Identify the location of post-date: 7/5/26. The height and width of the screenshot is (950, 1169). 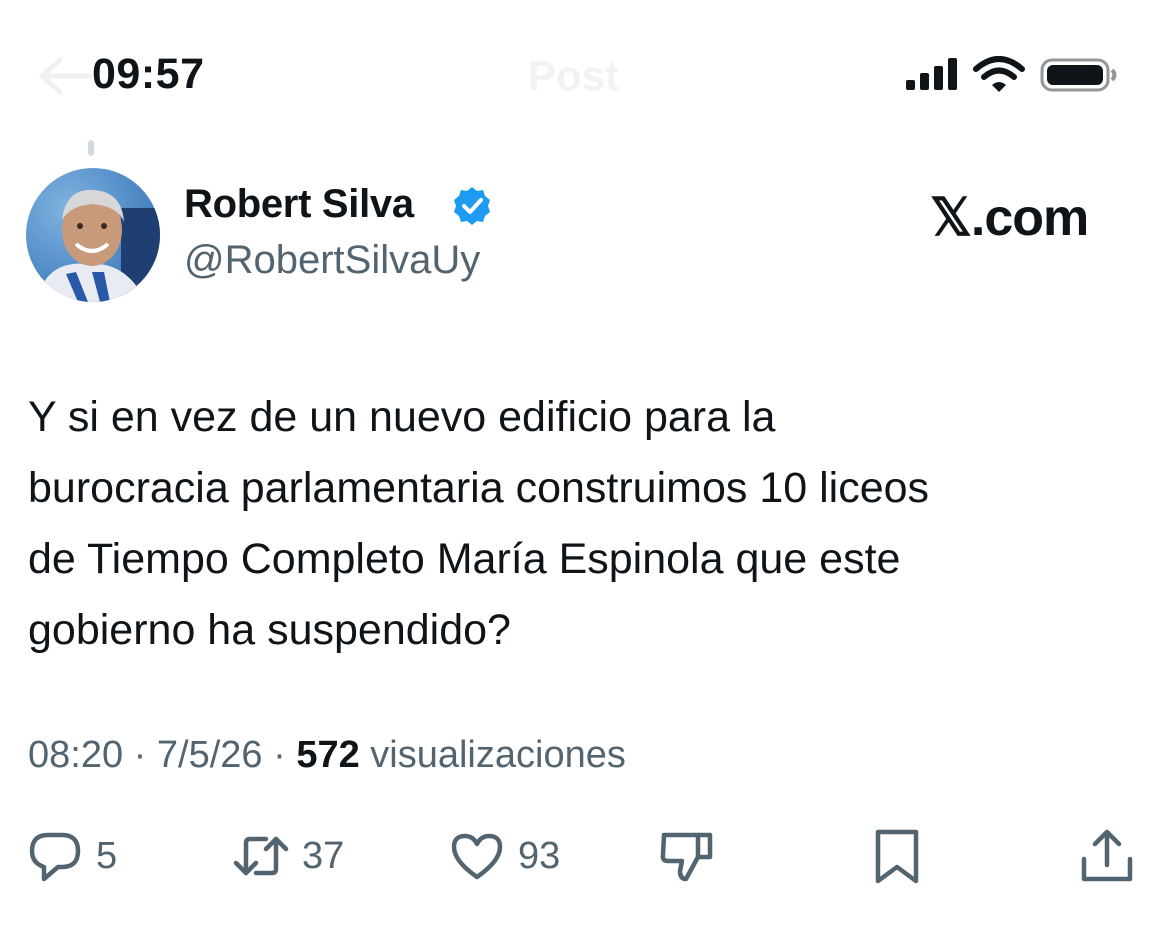
(210, 755).